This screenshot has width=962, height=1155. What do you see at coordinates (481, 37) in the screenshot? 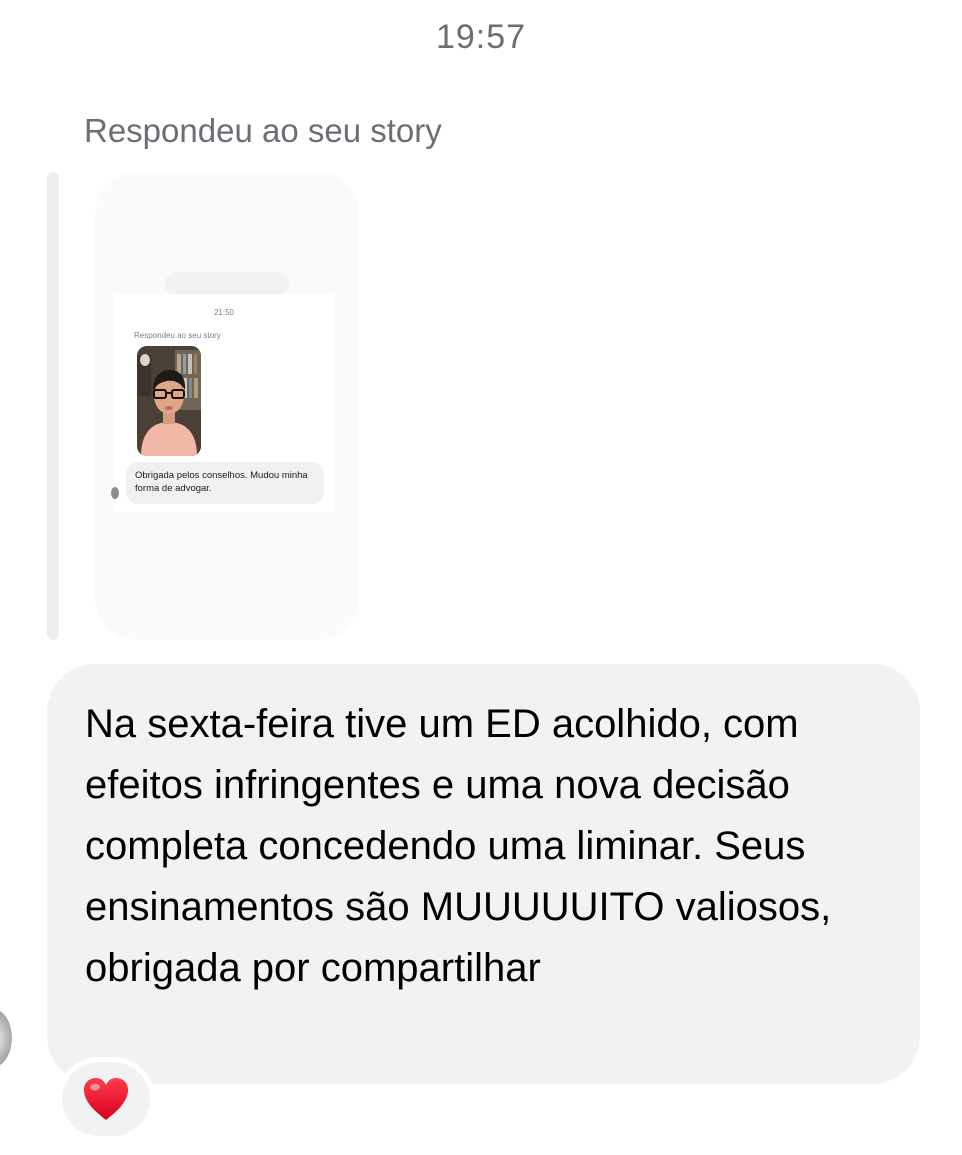
I see `message-timestamp: 19:57` at bounding box center [481, 37].